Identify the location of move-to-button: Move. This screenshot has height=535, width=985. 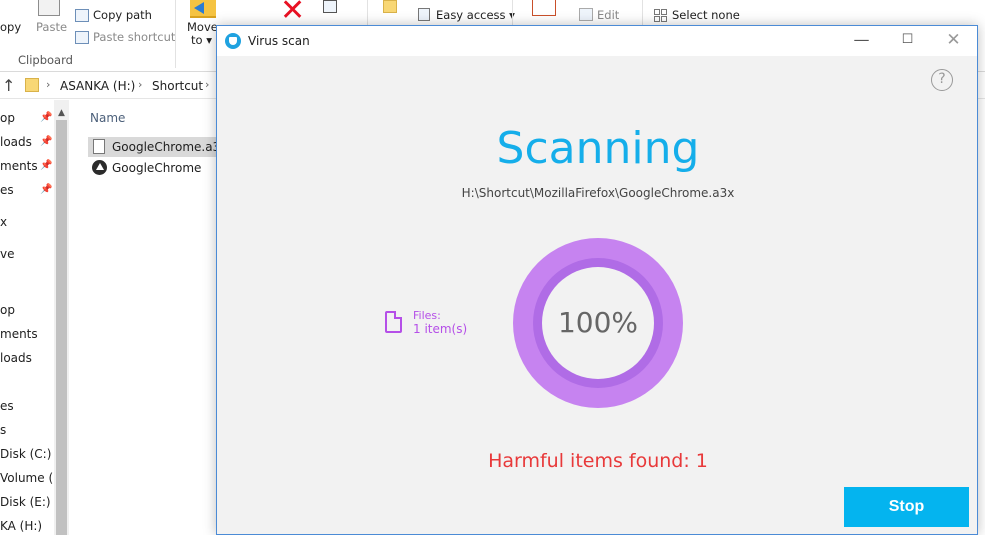
(202, 27).